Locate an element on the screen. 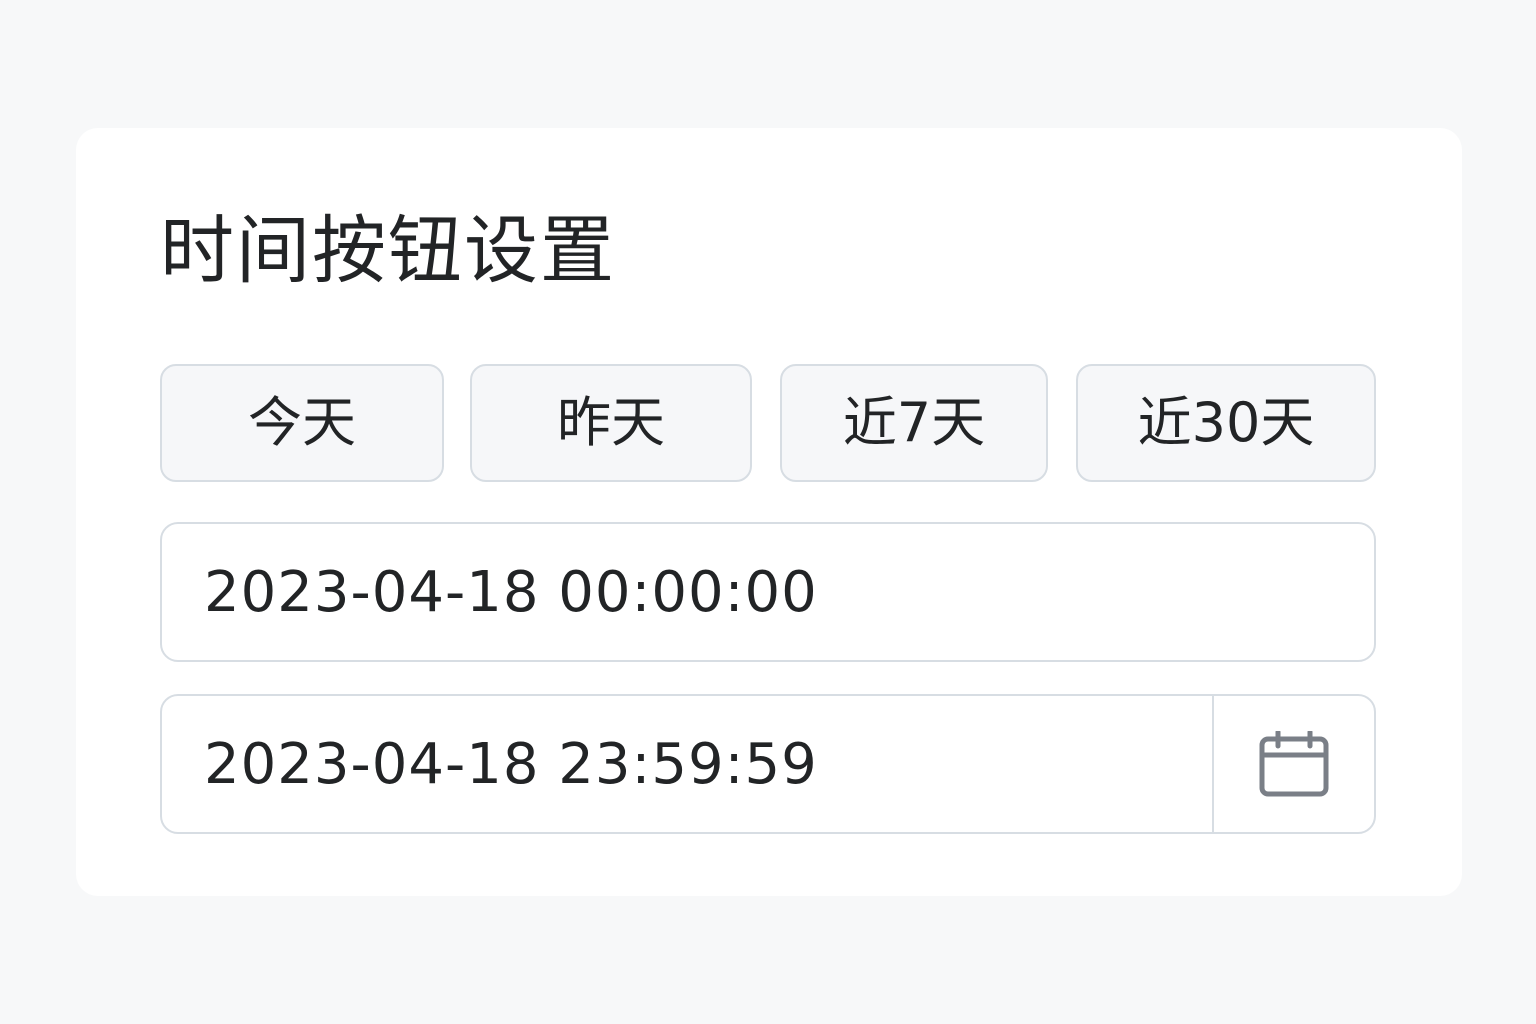 Image resolution: width=1536 pixels, height=1024 pixels. last-7-days-button: 近7天 is located at coordinates (914, 423).